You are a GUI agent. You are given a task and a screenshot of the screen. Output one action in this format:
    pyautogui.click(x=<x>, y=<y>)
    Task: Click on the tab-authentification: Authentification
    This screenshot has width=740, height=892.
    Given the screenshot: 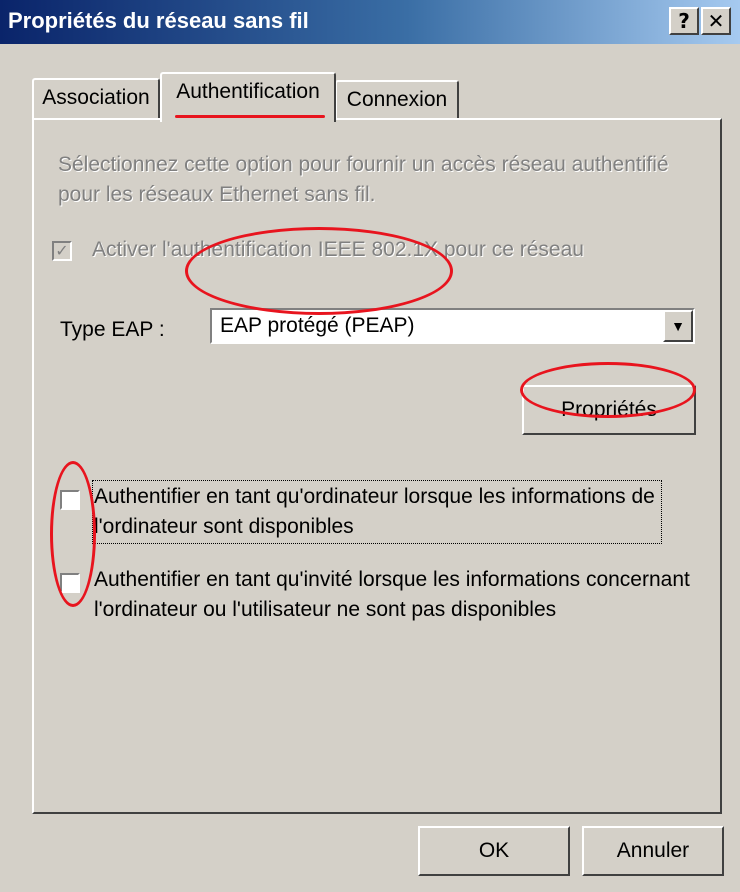 What is the action you would take?
    pyautogui.click(x=248, y=97)
    